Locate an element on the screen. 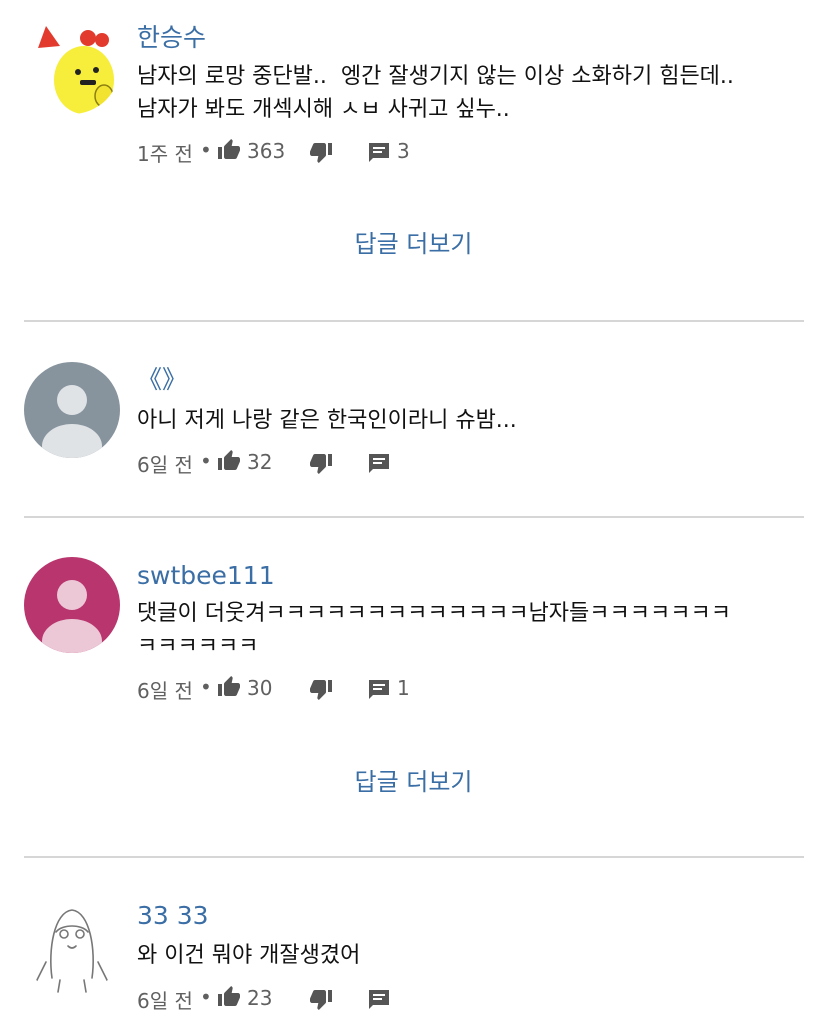  yellow-chick-avatar-icon is located at coordinates (72, 66).